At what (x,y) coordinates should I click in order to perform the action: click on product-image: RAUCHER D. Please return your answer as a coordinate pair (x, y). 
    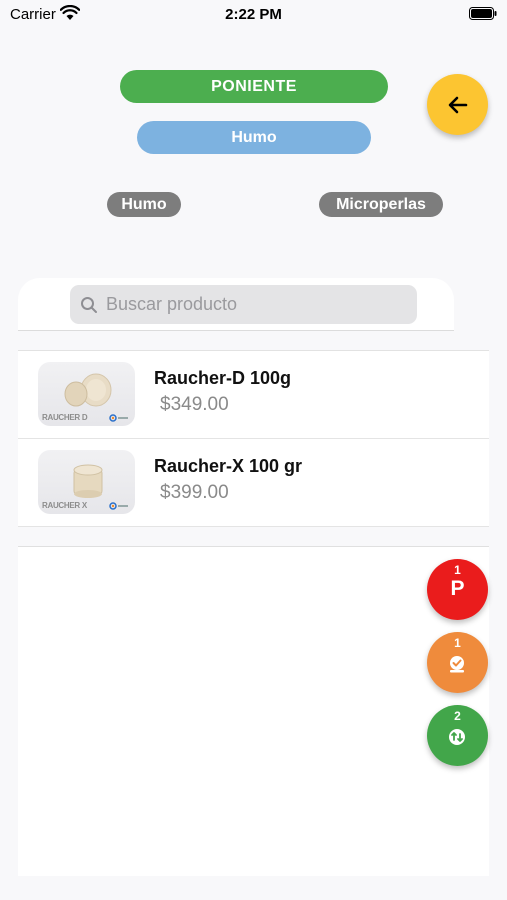
    Looking at the image, I should click on (86, 394).